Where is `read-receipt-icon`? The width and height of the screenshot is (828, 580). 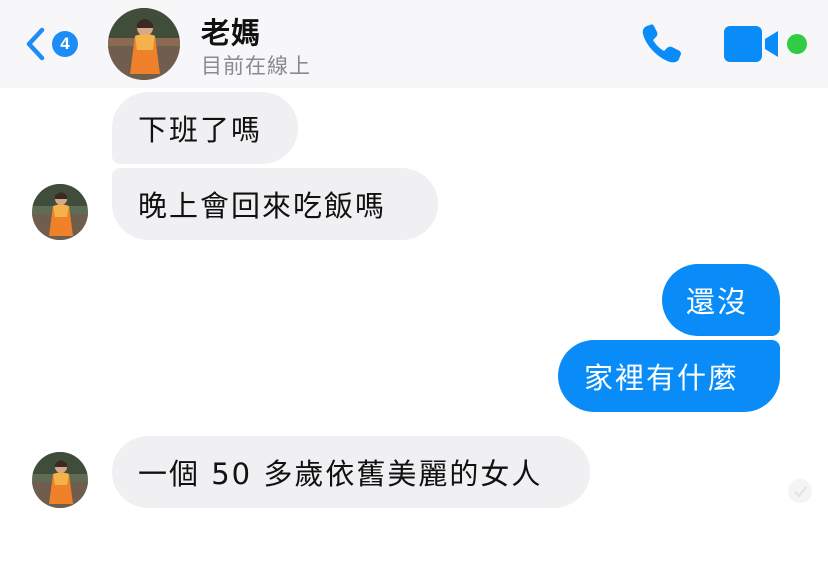
read-receipt-icon is located at coordinates (800, 491).